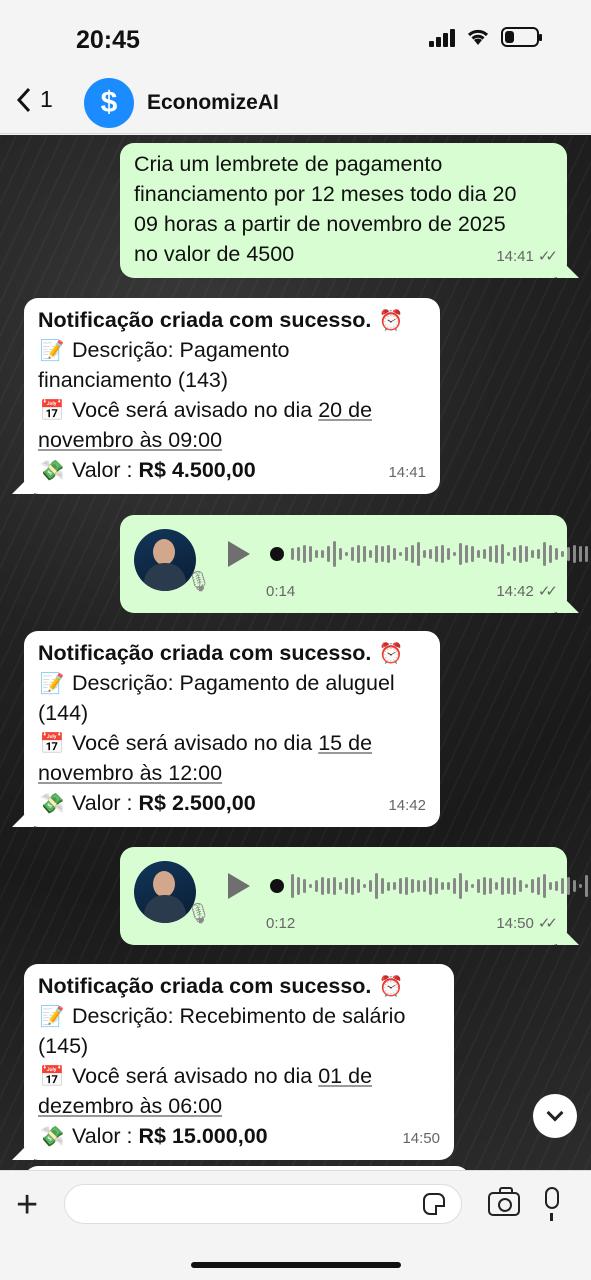 Image resolution: width=591 pixels, height=1280 pixels. Describe the element at coordinates (52, 350) in the screenshot. I see `memo-icon: 📝` at that location.